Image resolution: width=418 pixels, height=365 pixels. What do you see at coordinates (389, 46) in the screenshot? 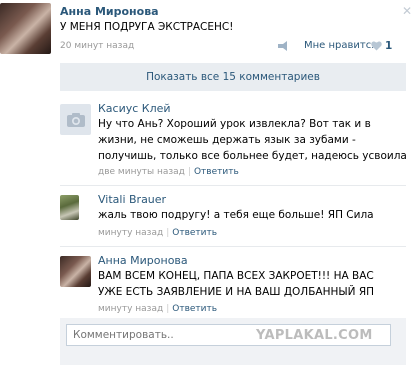
I see `like-count: 1` at bounding box center [389, 46].